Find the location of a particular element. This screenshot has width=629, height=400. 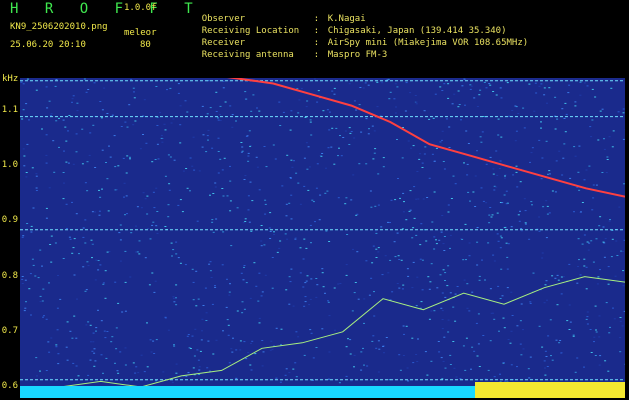

y-tick-label: 1.0 is located at coordinates (9, 165).